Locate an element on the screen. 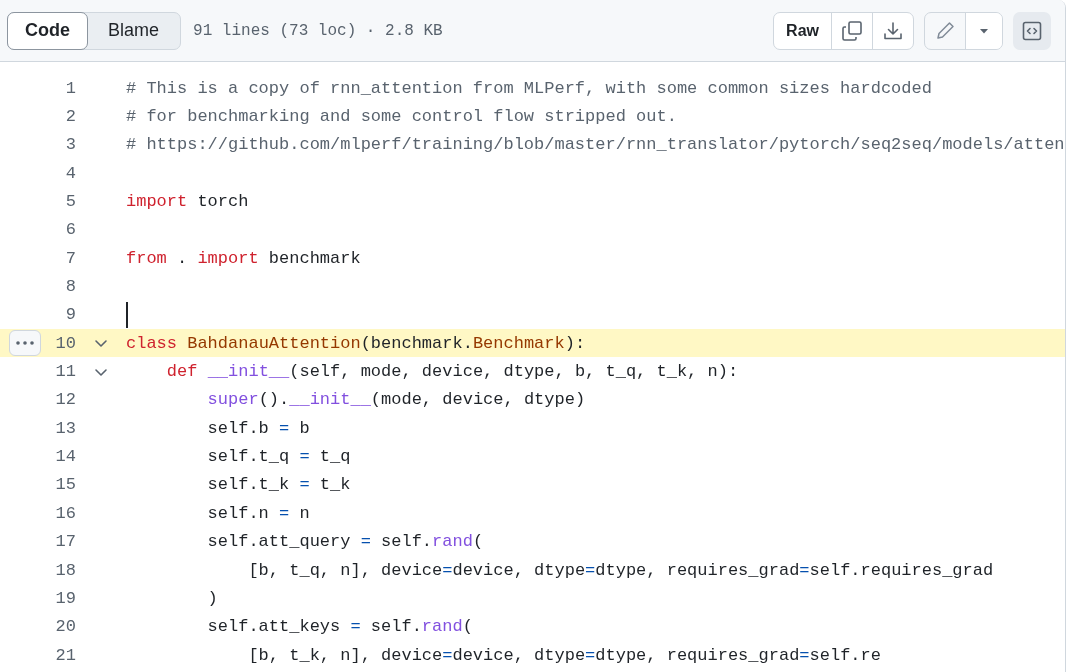 This screenshot has height=672, width=1080. code-line: self.b = b is located at coordinates (258, 428).